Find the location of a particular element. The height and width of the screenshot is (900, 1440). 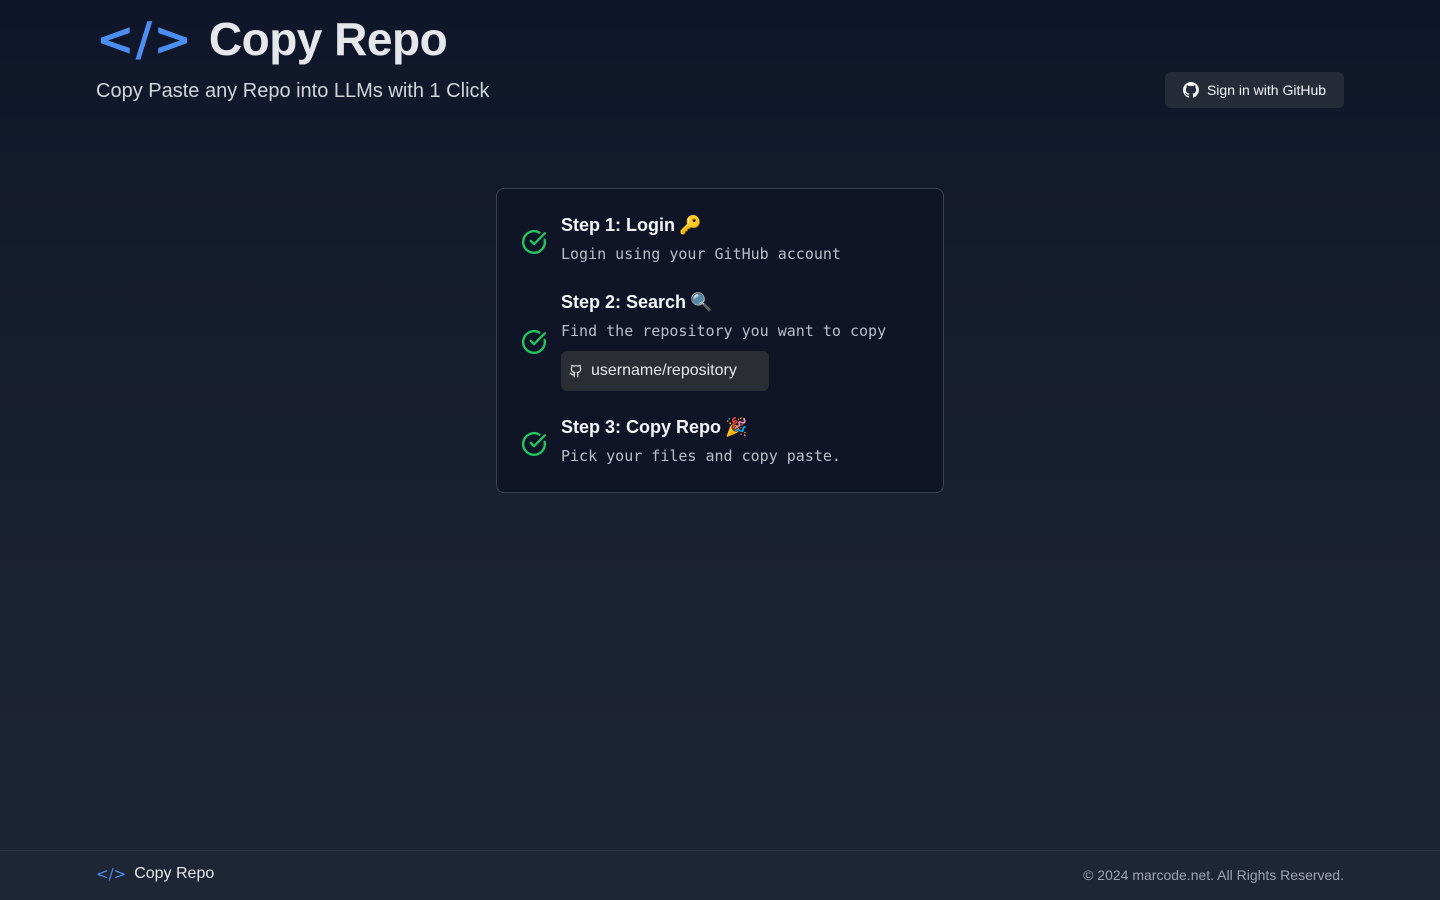

repo-search-field is located at coordinates (665, 371).